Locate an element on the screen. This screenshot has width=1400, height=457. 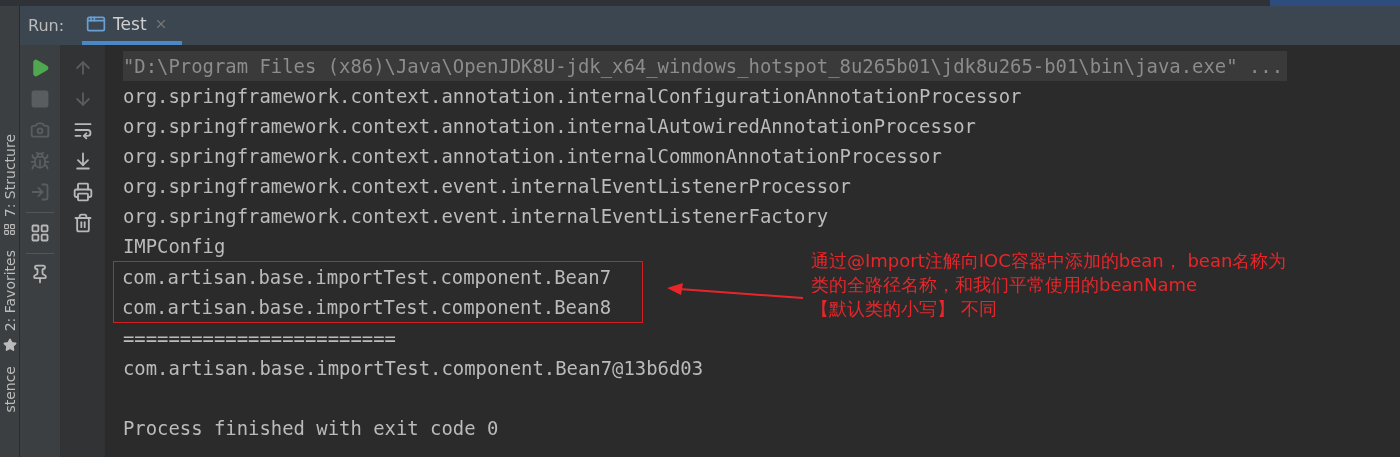
console-line: org.springframework.context.annotation.internalAutowiredAnnotationProcessor is located at coordinates (549, 126).